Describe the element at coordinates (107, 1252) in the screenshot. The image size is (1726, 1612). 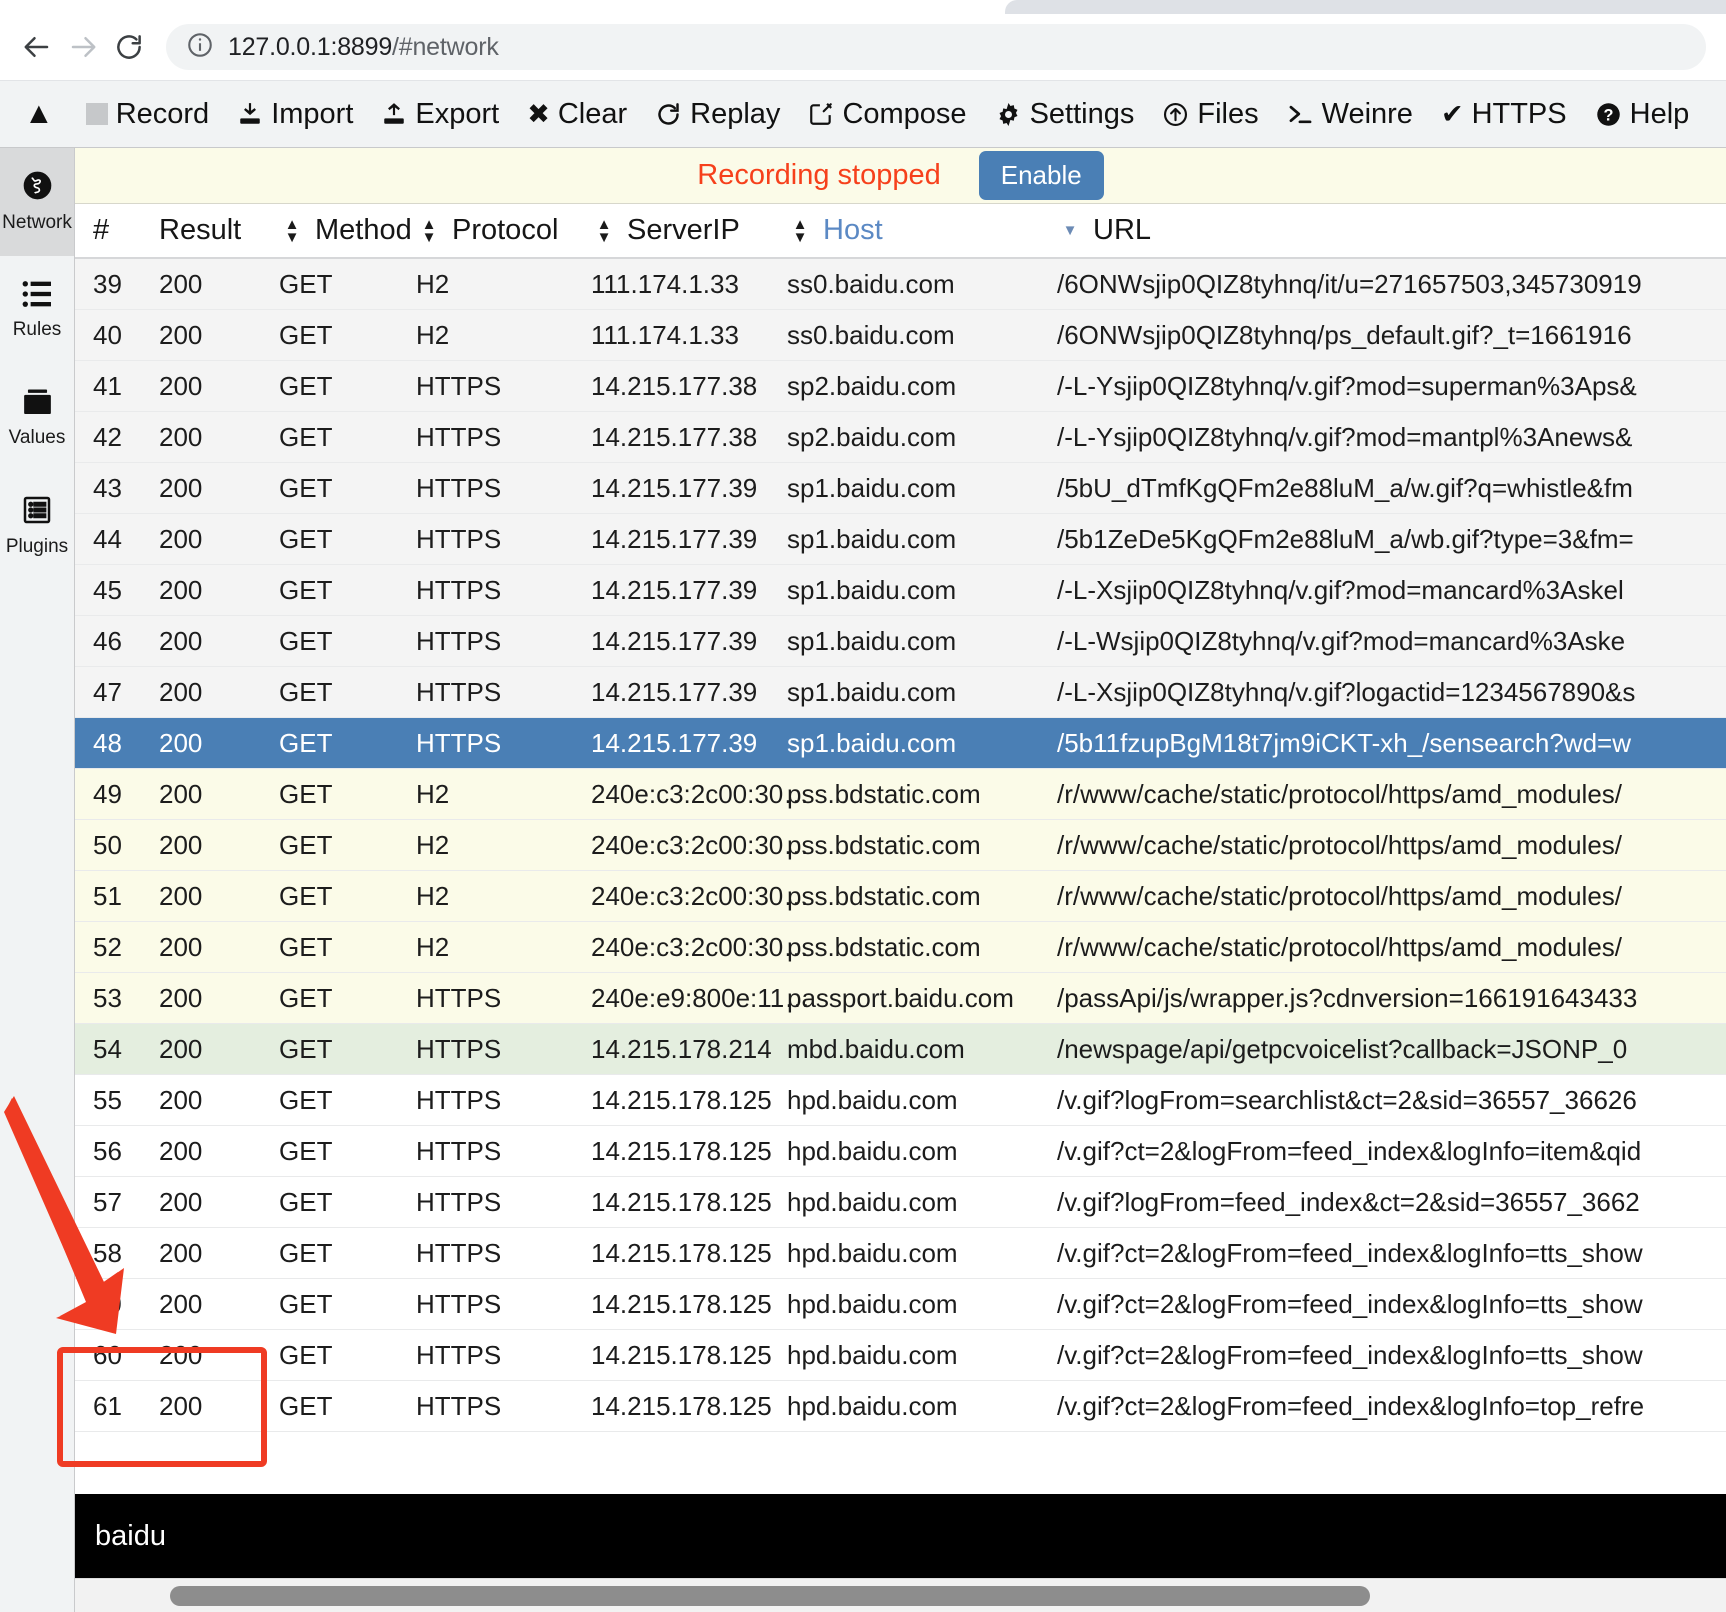
I see `cell-num: 58` at that location.